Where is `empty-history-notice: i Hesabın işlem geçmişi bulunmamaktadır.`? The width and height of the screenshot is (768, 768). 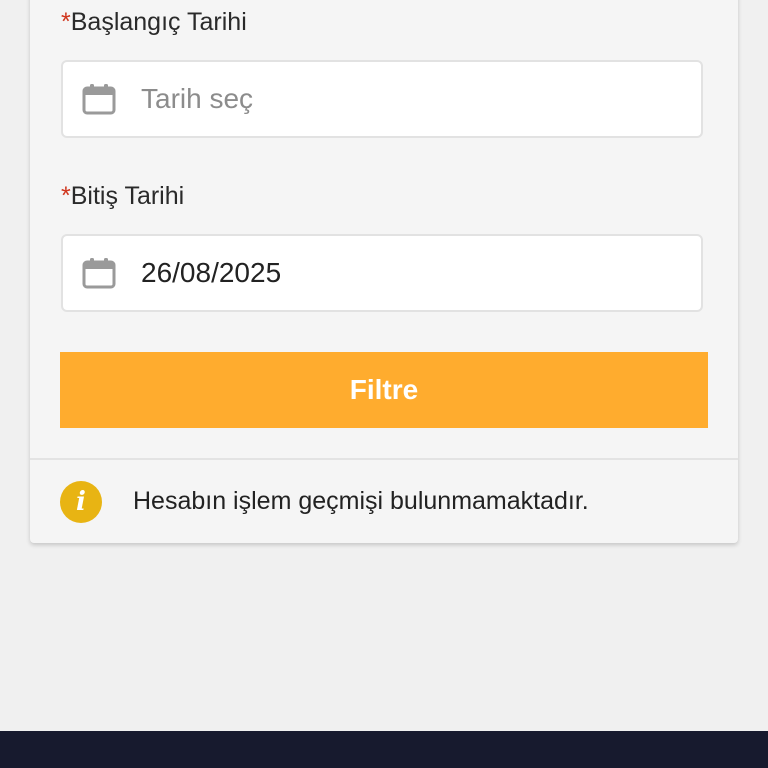 empty-history-notice: i Hesabın işlem geçmişi bulunmamaktadır. is located at coordinates (384, 501).